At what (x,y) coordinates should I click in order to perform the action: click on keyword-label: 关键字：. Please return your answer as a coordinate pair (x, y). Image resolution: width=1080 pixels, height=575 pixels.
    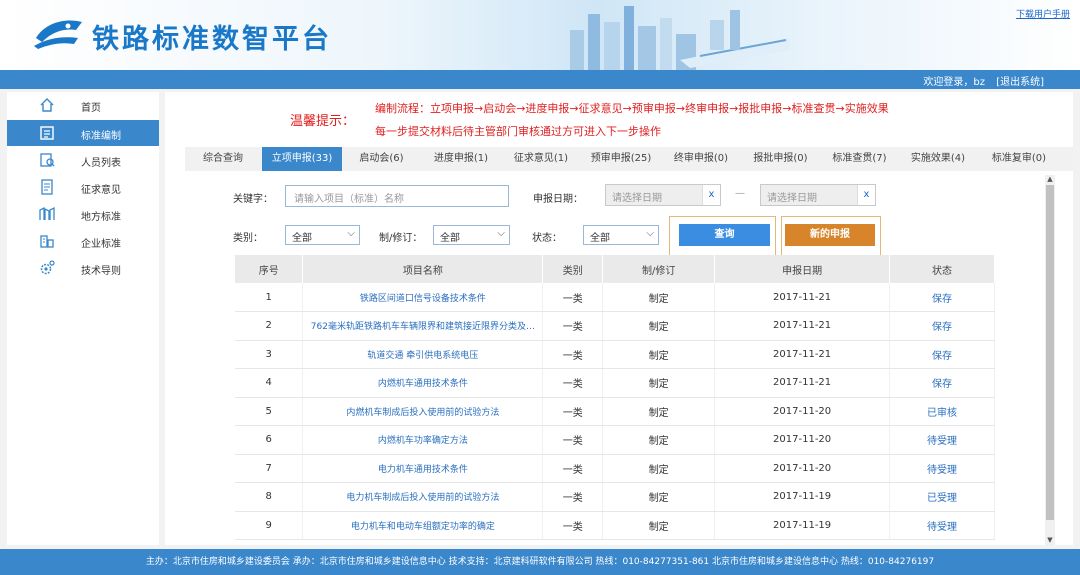
    Looking at the image, I should click on (253, 199).